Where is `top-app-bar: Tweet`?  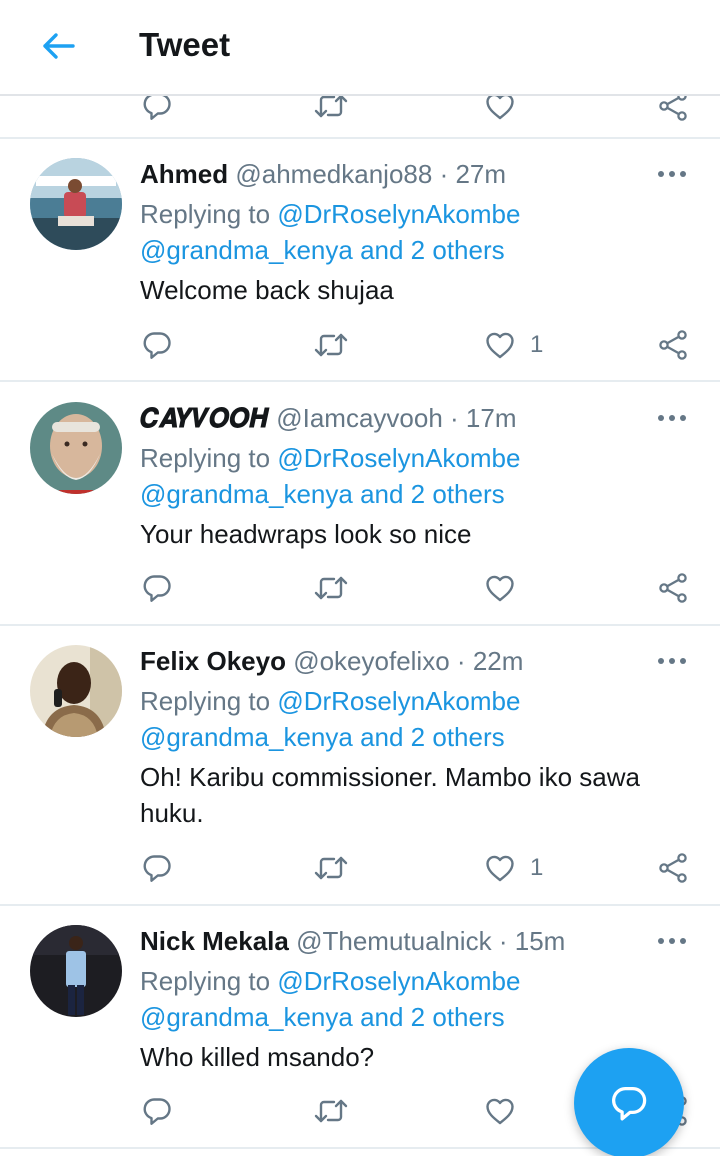
top-app-bar: Tweet is located at coordinates (360, 48).